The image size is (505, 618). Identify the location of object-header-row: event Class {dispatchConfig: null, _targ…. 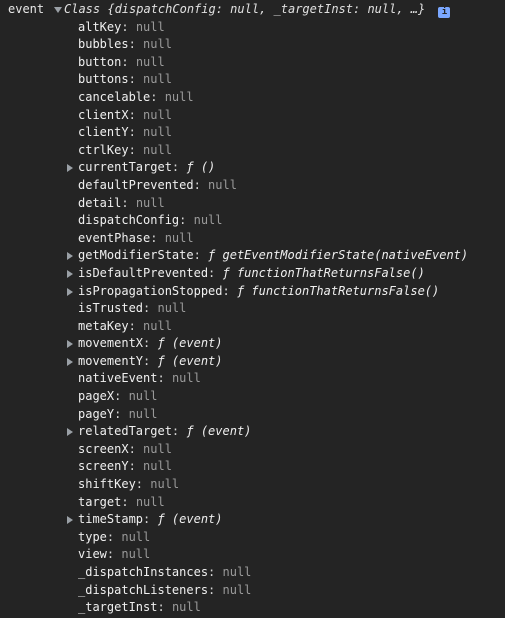
(252, 10).